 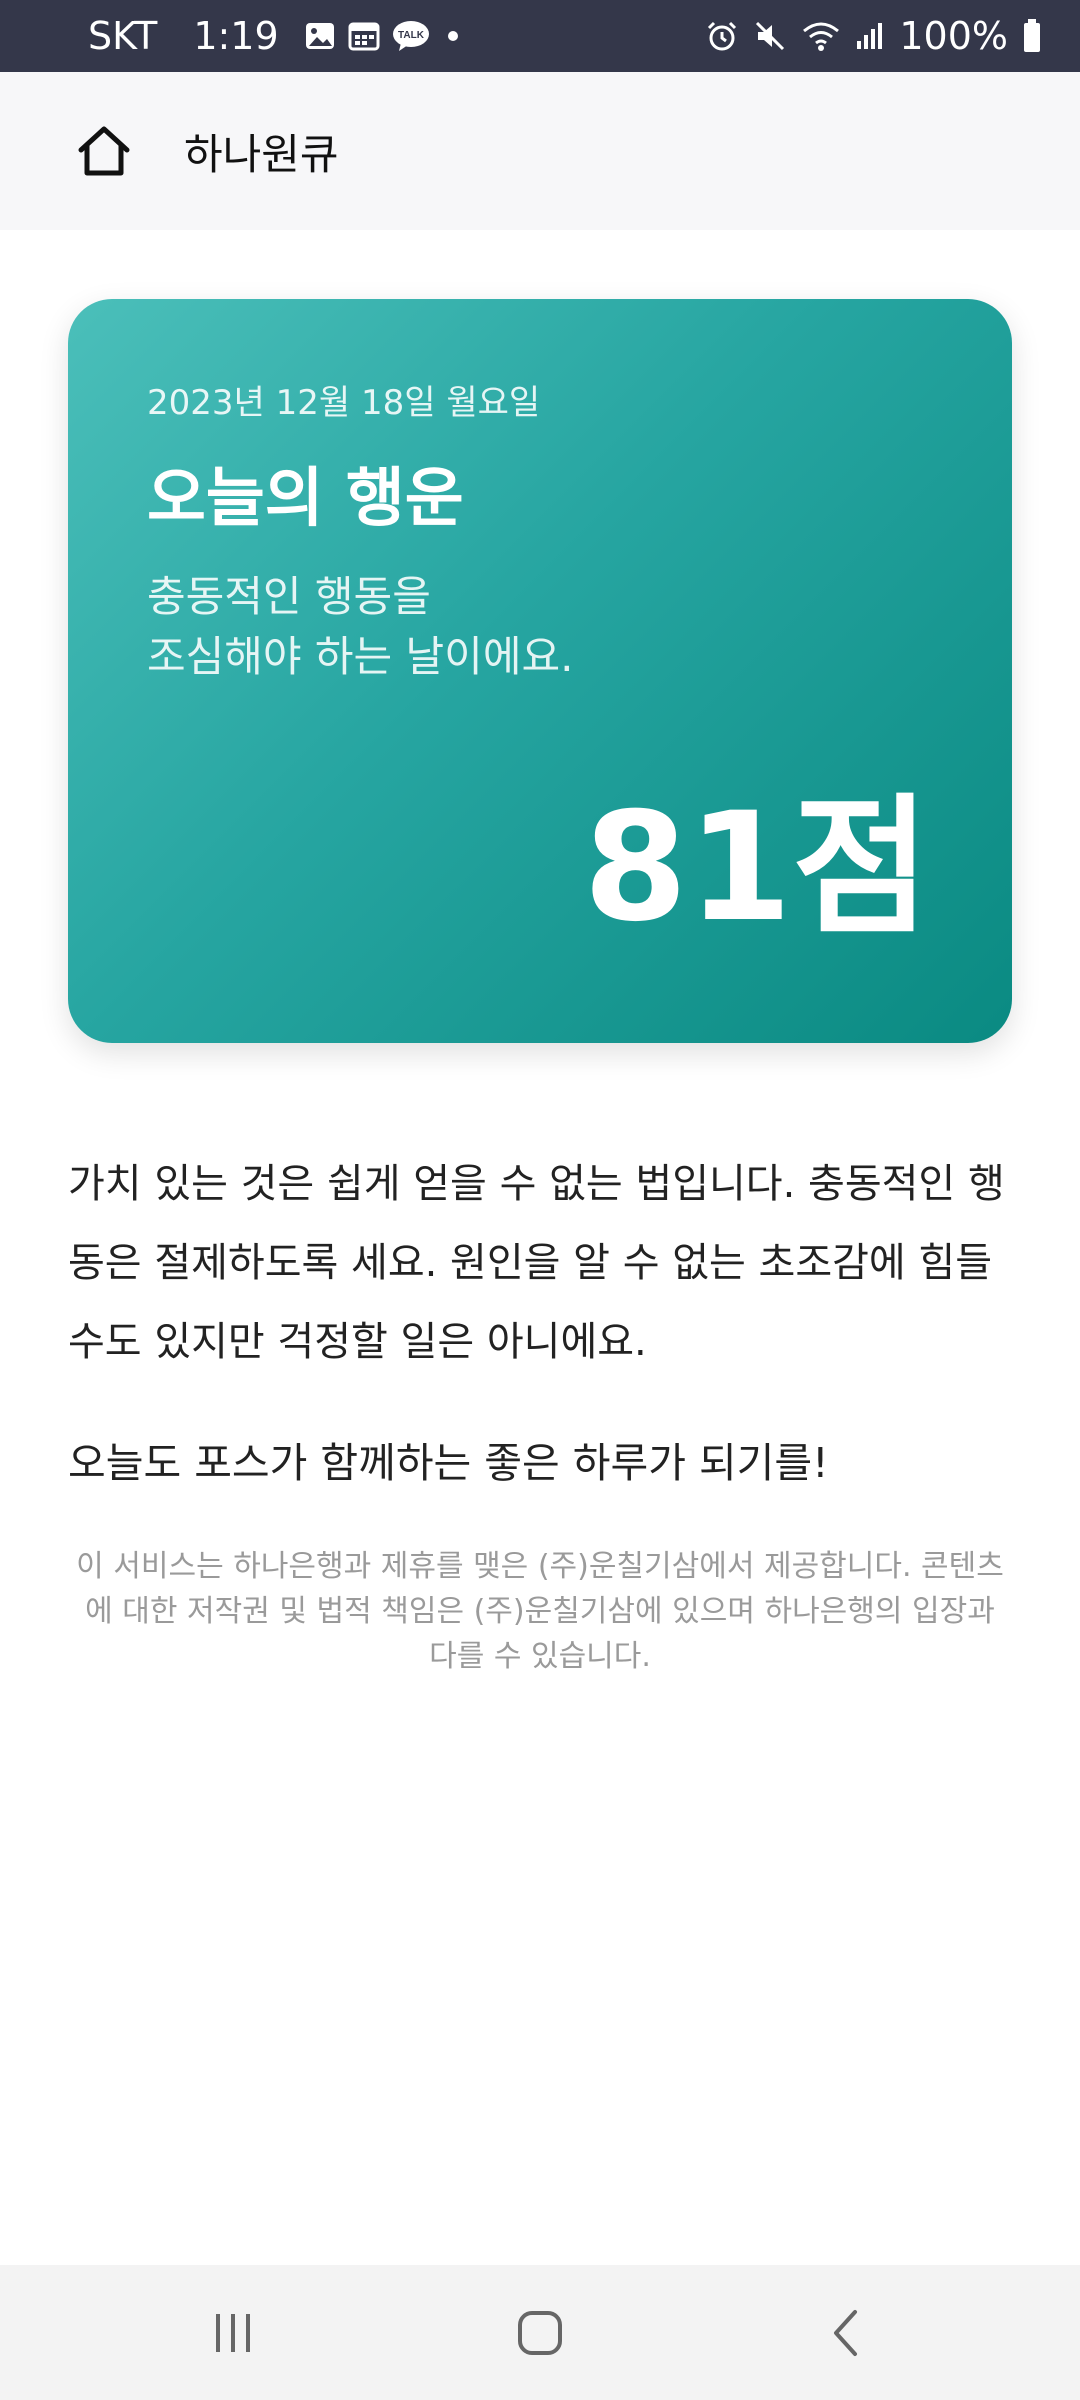 I want to click on calendar-icon, so click(x=364, y=36).